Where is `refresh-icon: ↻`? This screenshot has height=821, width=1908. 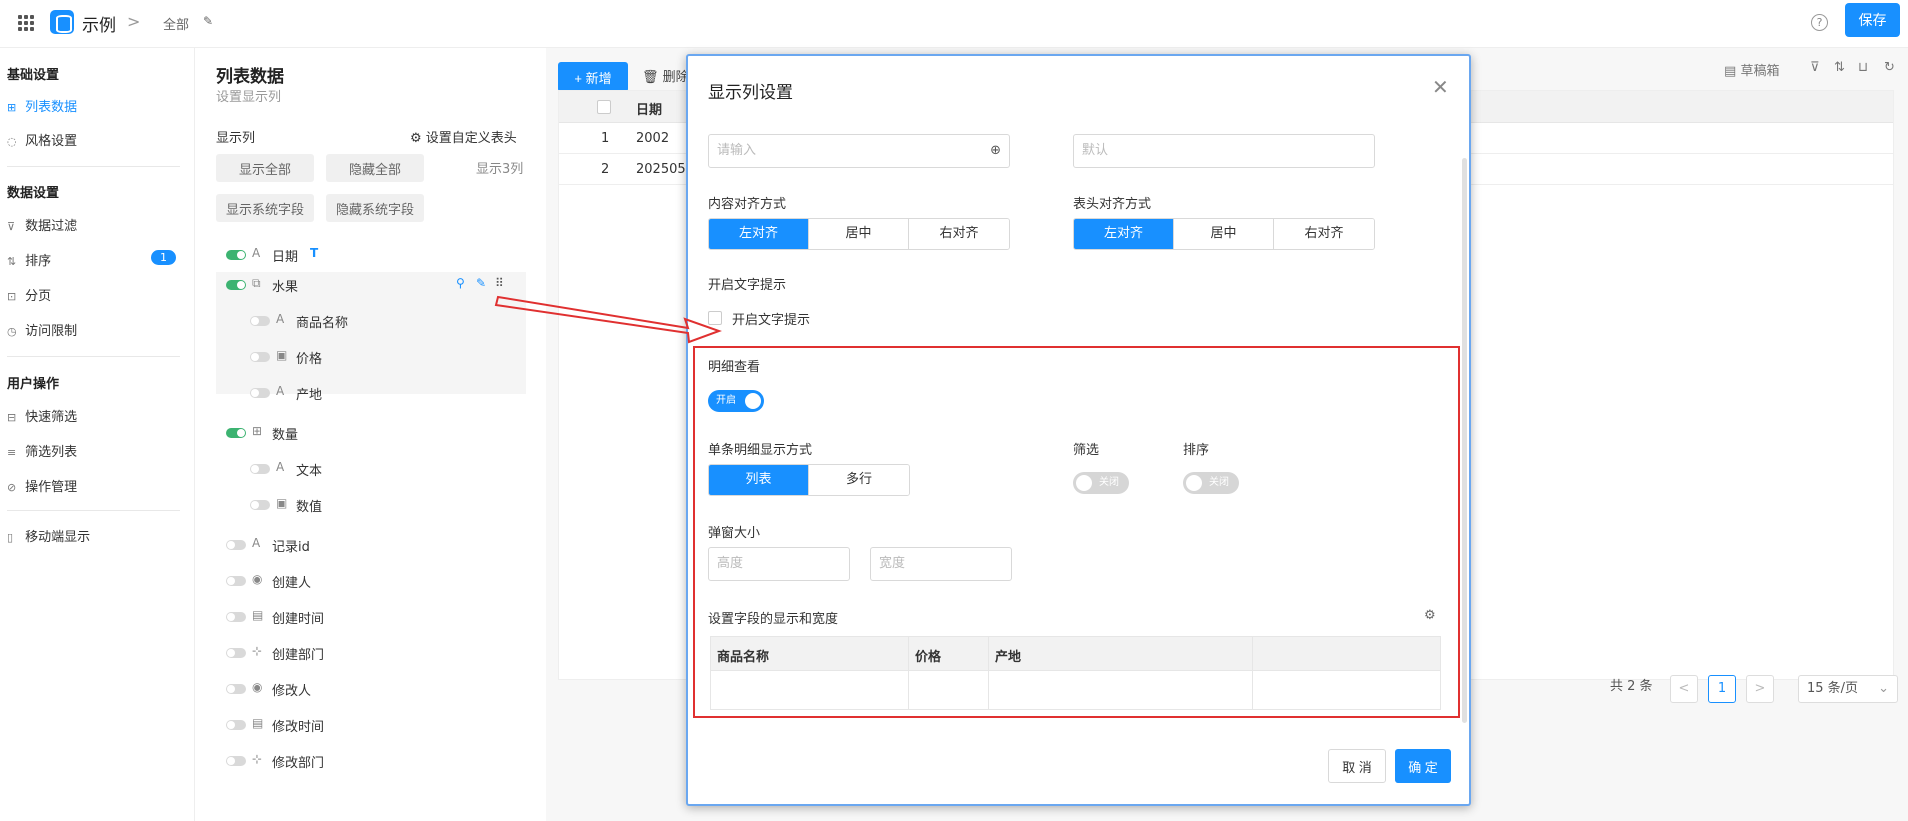
refresh-icon: ↻ is located at coordinates (1889, 67).